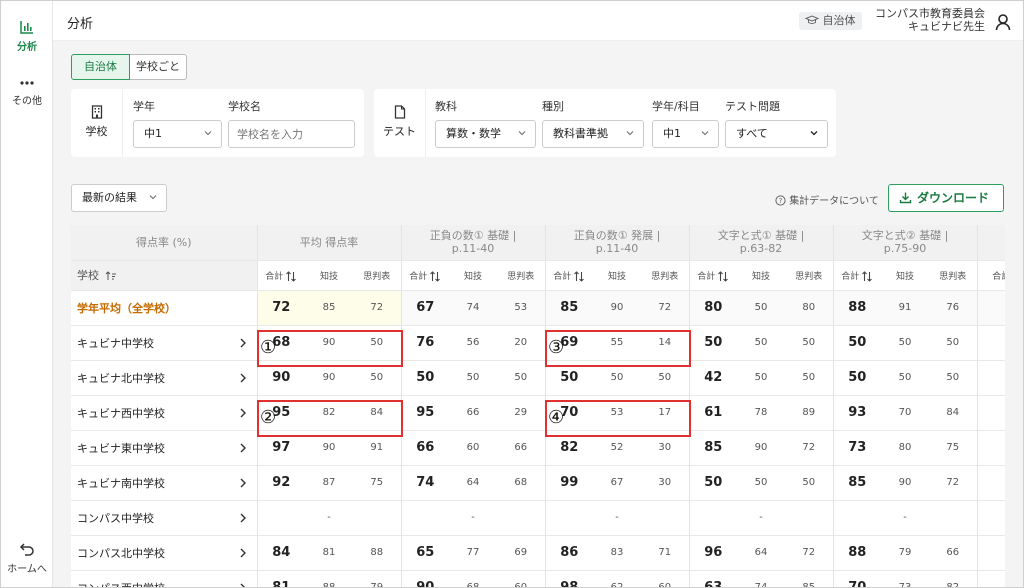 The width and height of the screenshot is (1024, 588). Describe the element at coordinates (569, 578) in the screenshot. I see `total-score-cell: 98` at that location.